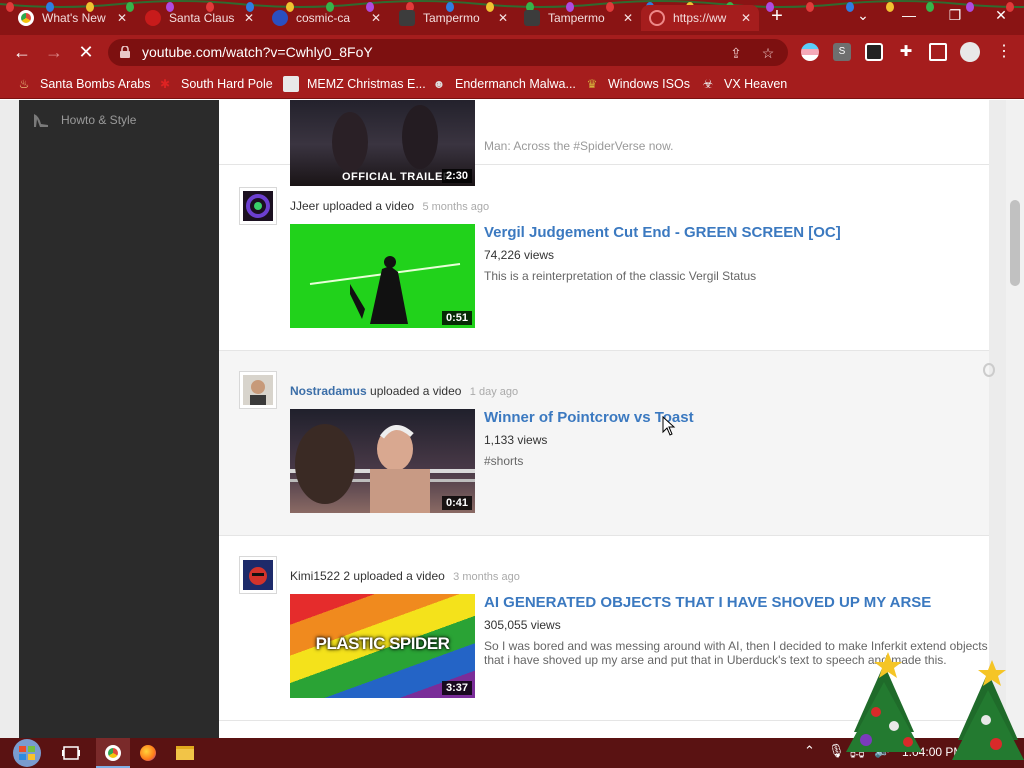 Image resolution: width=1024 pixels, height=768 pixels. Describe the element at coordinates (486, 577) in the screenshot. I see `upload-time: 3 months ago` at that location.